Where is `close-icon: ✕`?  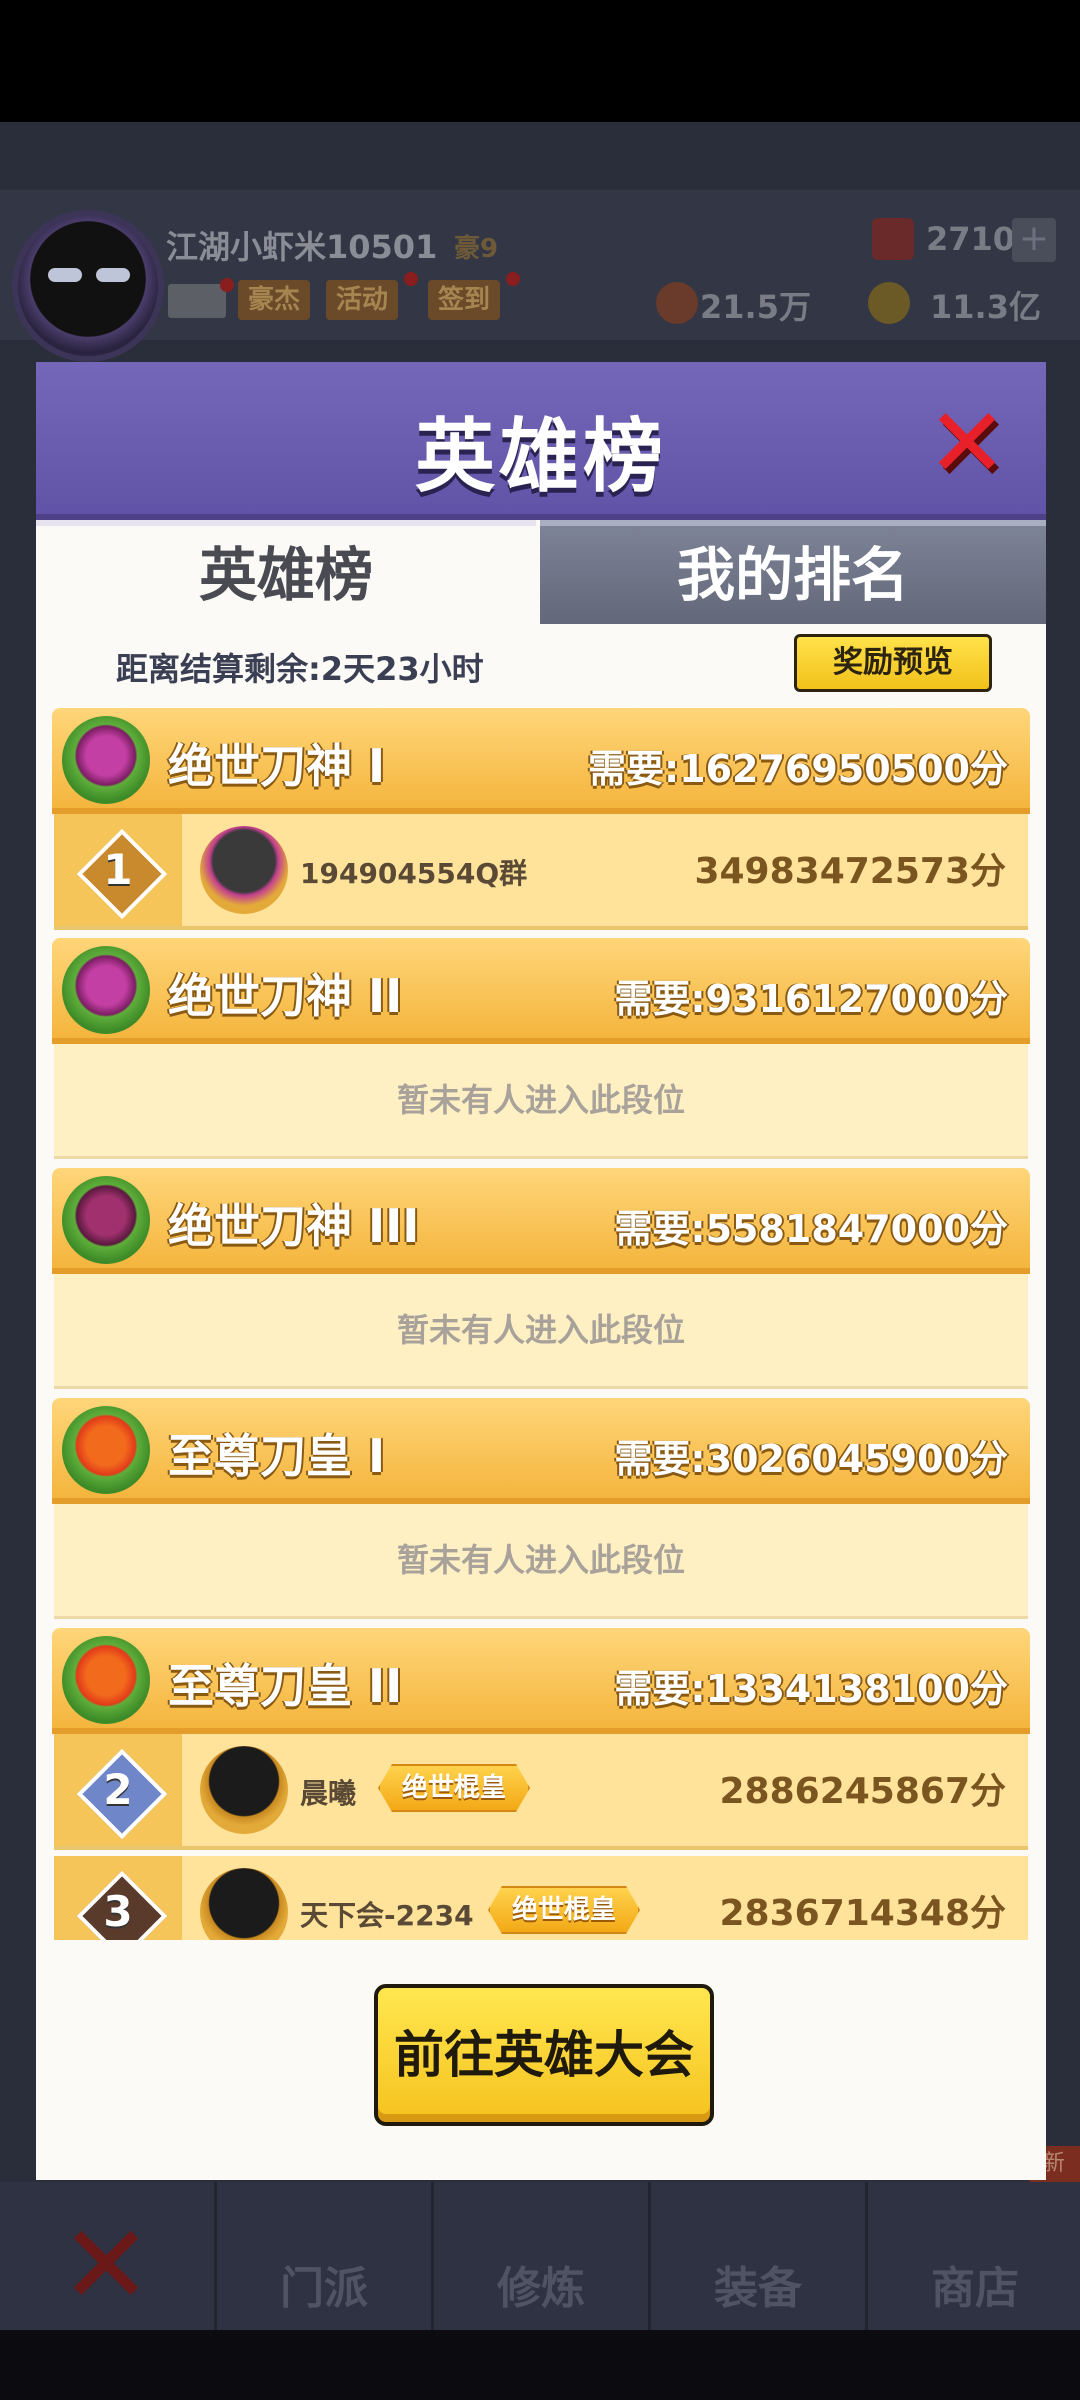
close-icon: ✕ is located at coordinates (967, 443).